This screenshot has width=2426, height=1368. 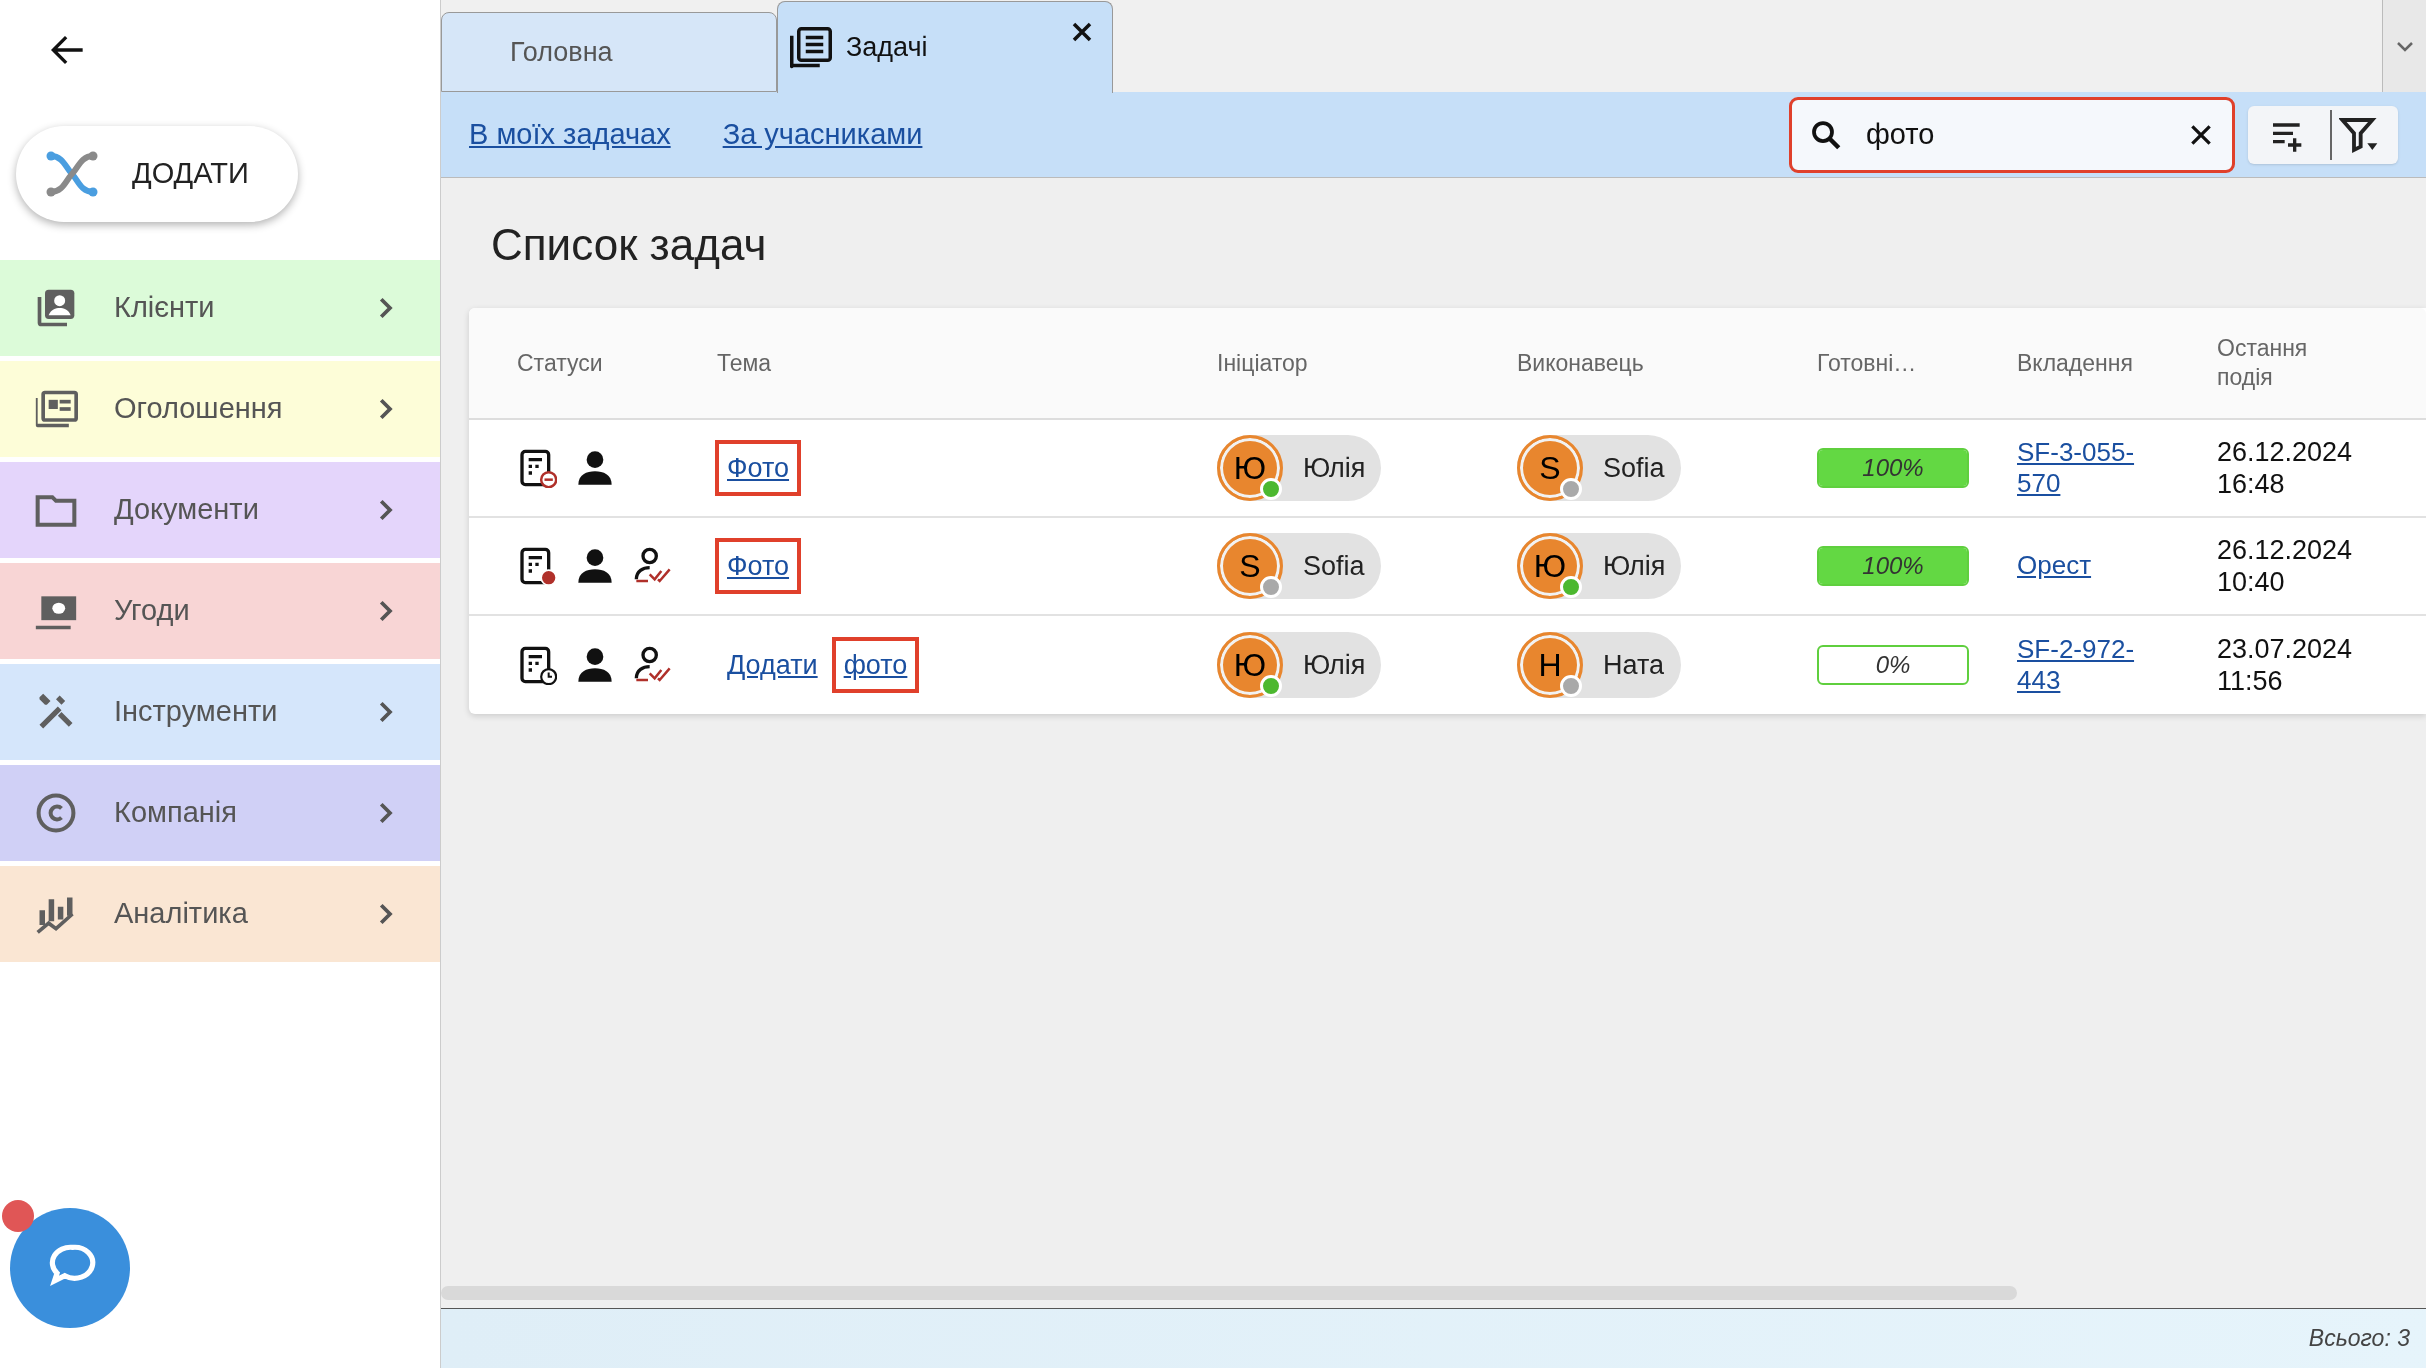 I want to click on column-header: Виконавець, so click(x=1581, y=363).